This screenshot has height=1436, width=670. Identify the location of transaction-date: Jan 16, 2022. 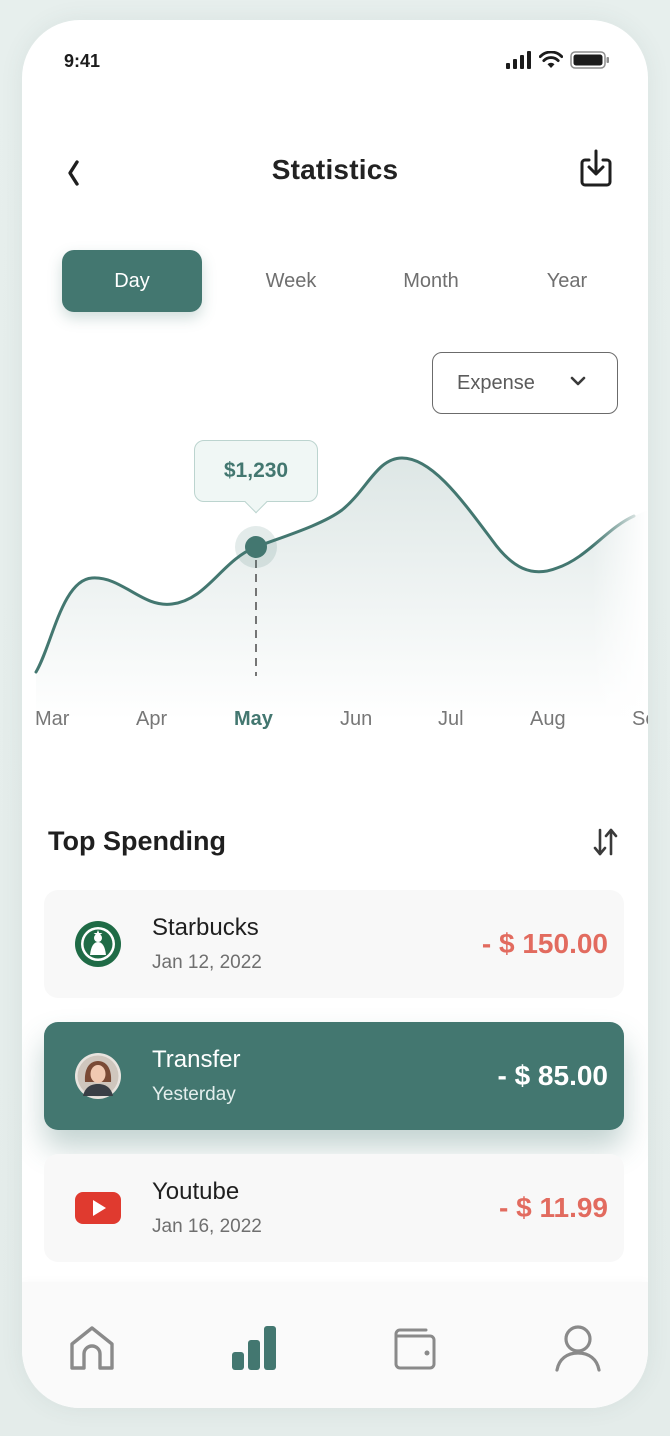
(207, 1226).